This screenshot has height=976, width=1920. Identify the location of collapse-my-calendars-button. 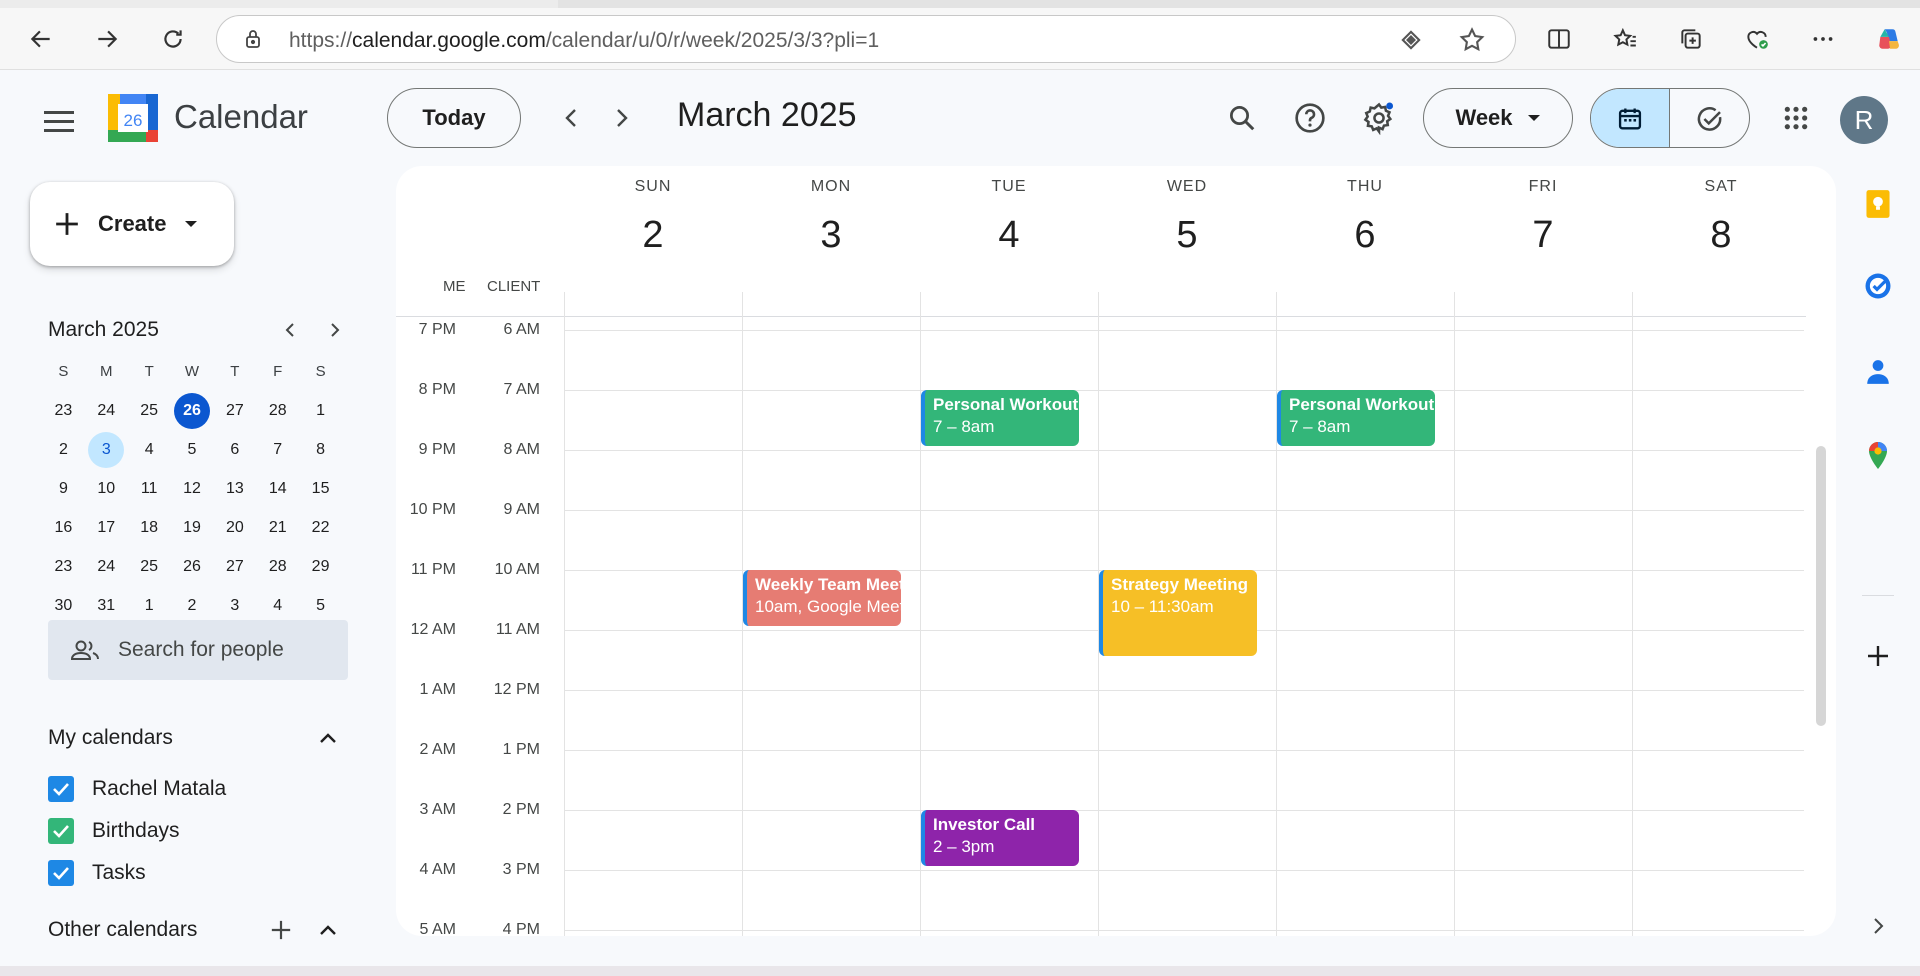
(328, 738).